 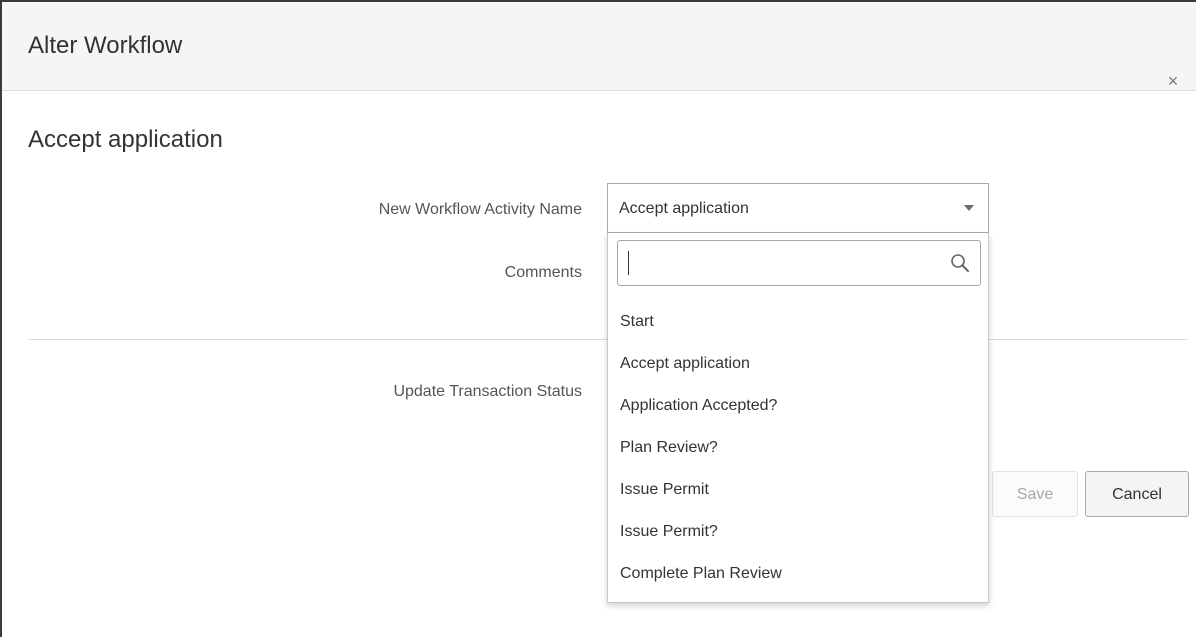 I want to click on dropdown-search-box, so click(x=799, y=263).